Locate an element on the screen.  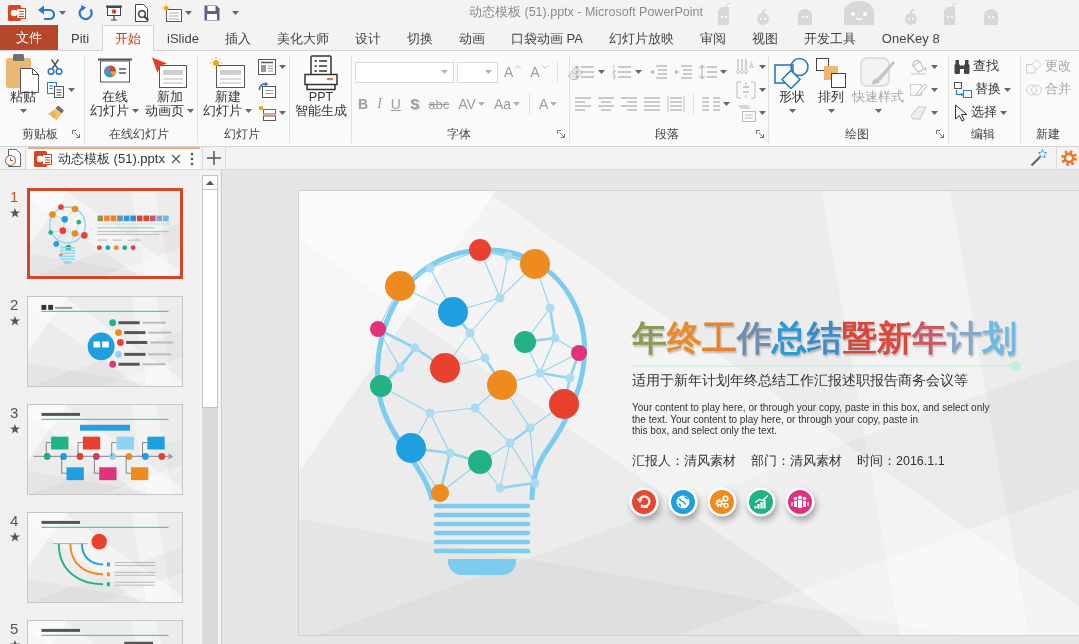
group-label: 编辑 is located at coordinates (982, 134).